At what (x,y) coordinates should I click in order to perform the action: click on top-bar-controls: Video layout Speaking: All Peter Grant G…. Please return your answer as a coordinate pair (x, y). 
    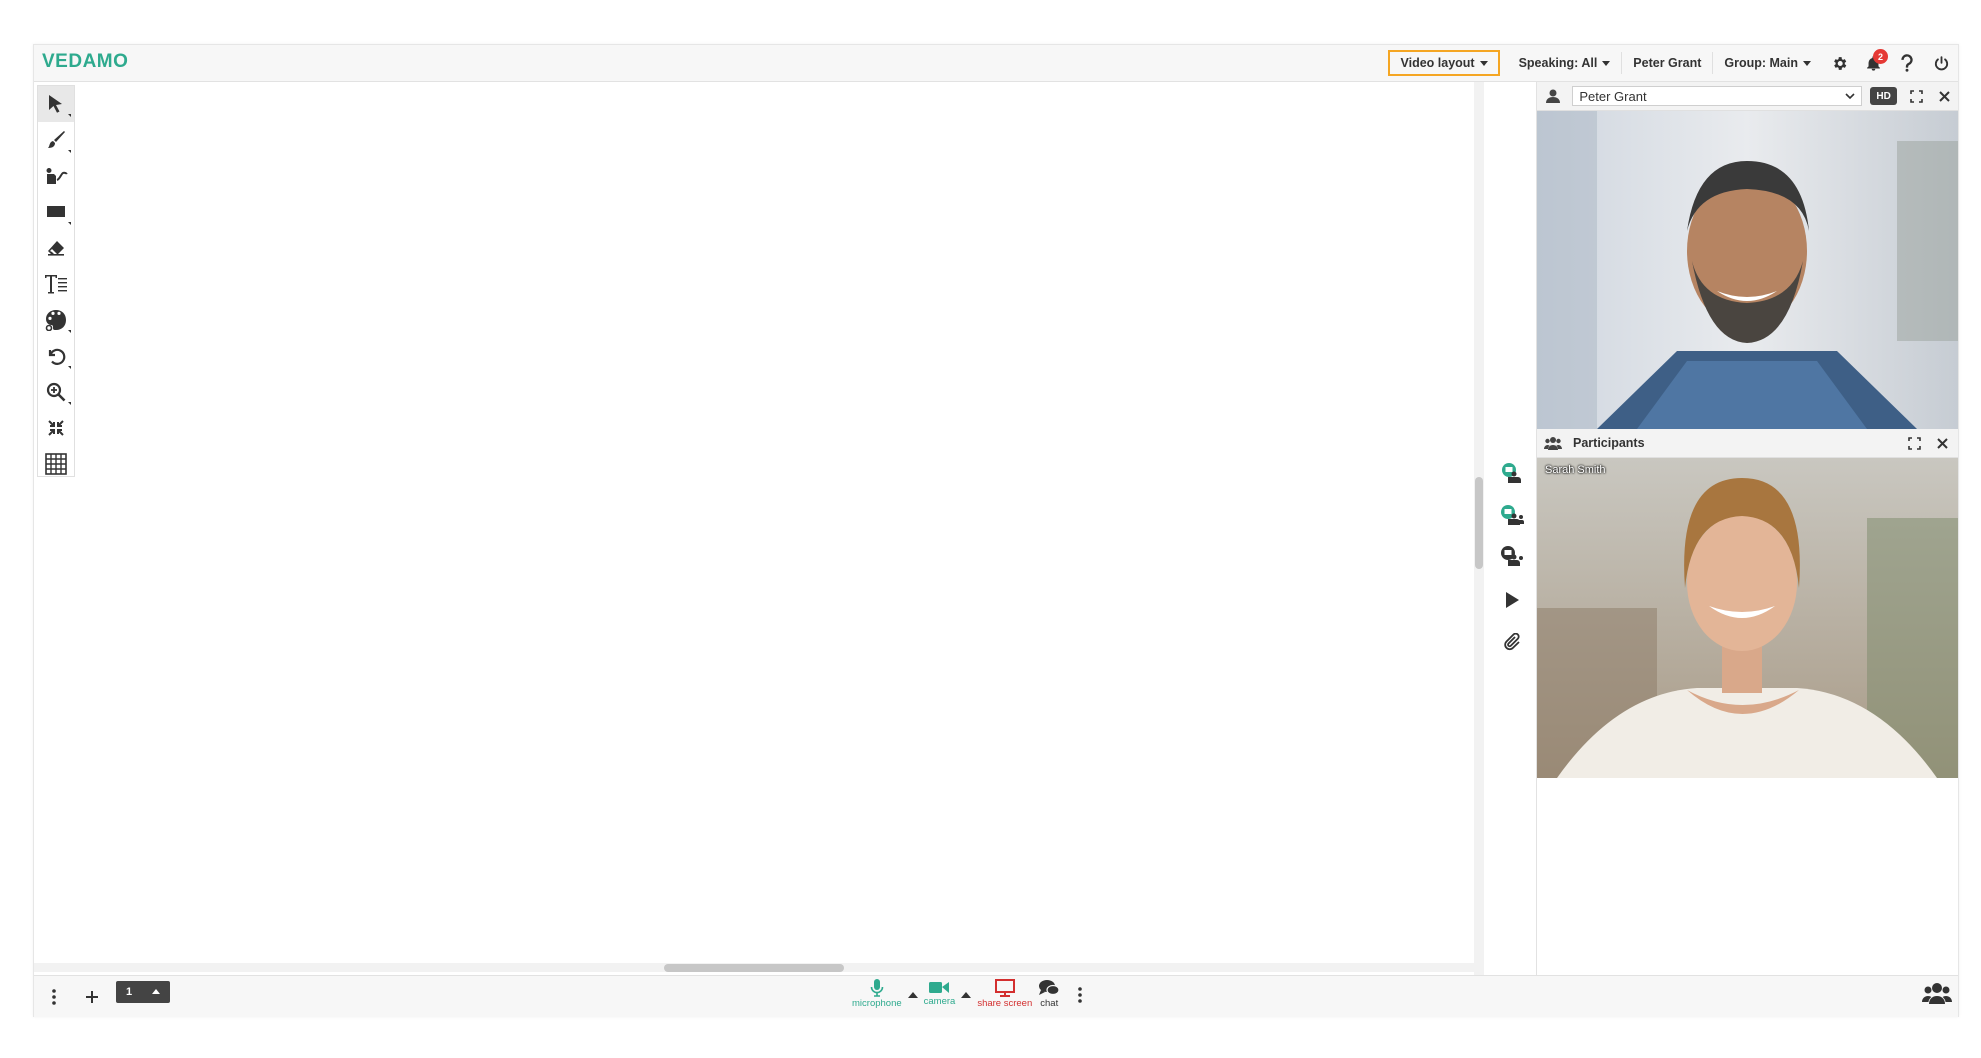
    Looking at the image, I should click on (1673, 63).